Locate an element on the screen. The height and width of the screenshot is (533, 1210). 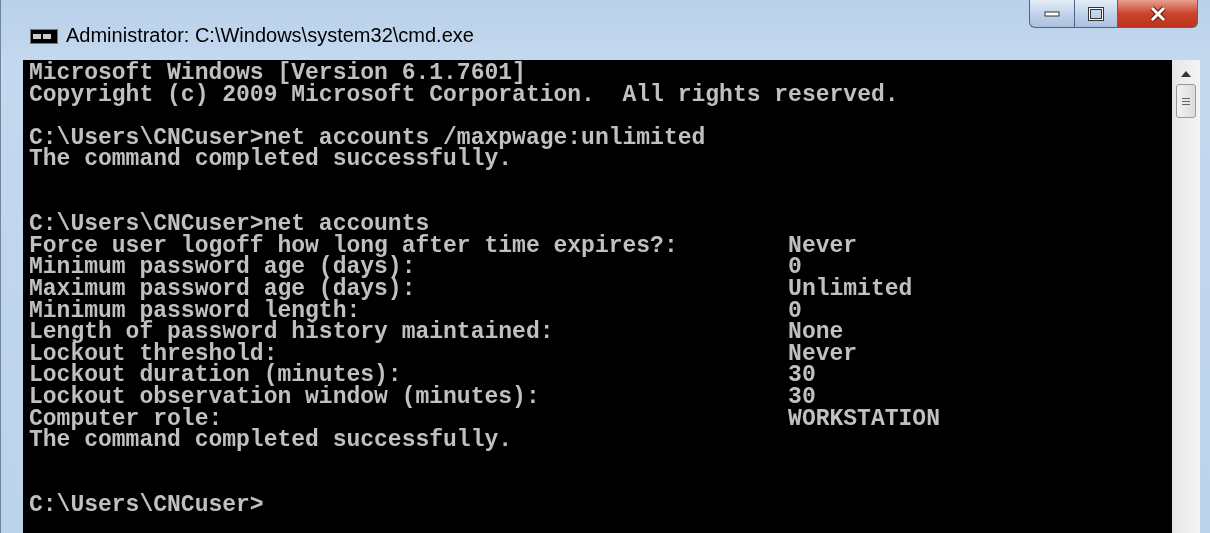
minimize-icon is located at coordinates (1052, 13).